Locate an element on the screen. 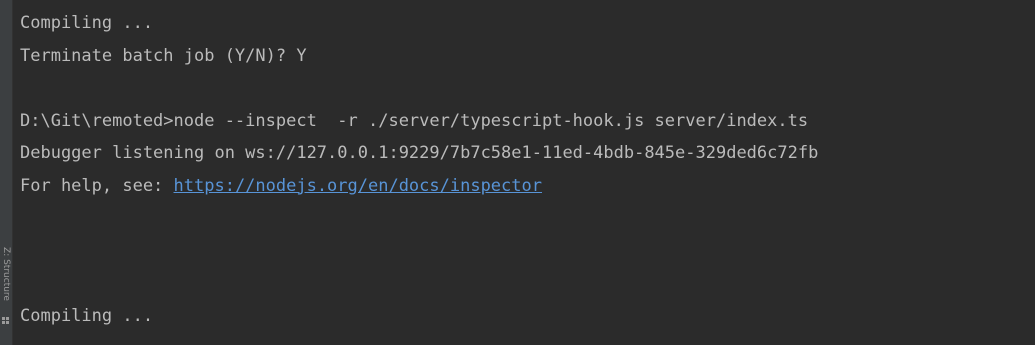  structure-tab-label: Z: Structure is located at coordinates (6, 274).